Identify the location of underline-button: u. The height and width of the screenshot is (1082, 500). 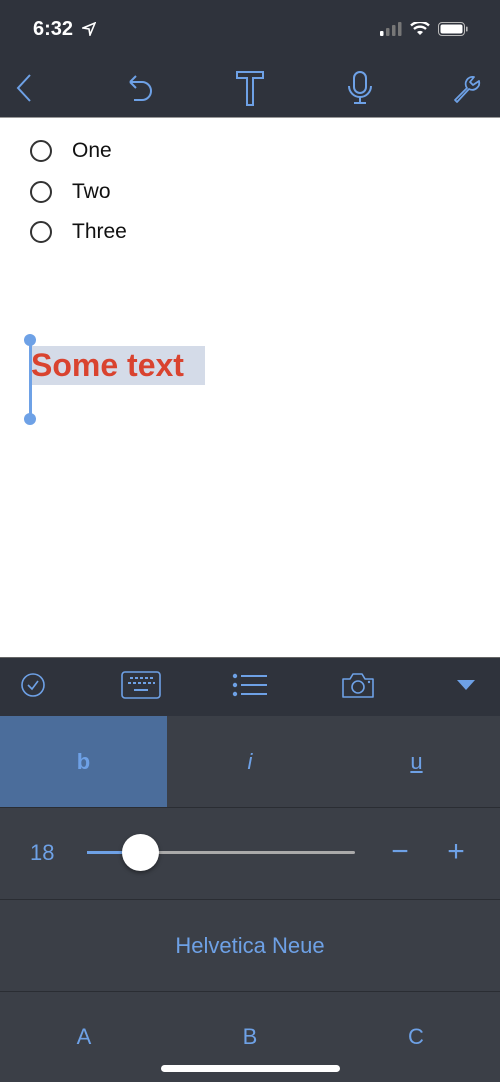
(416, 761).